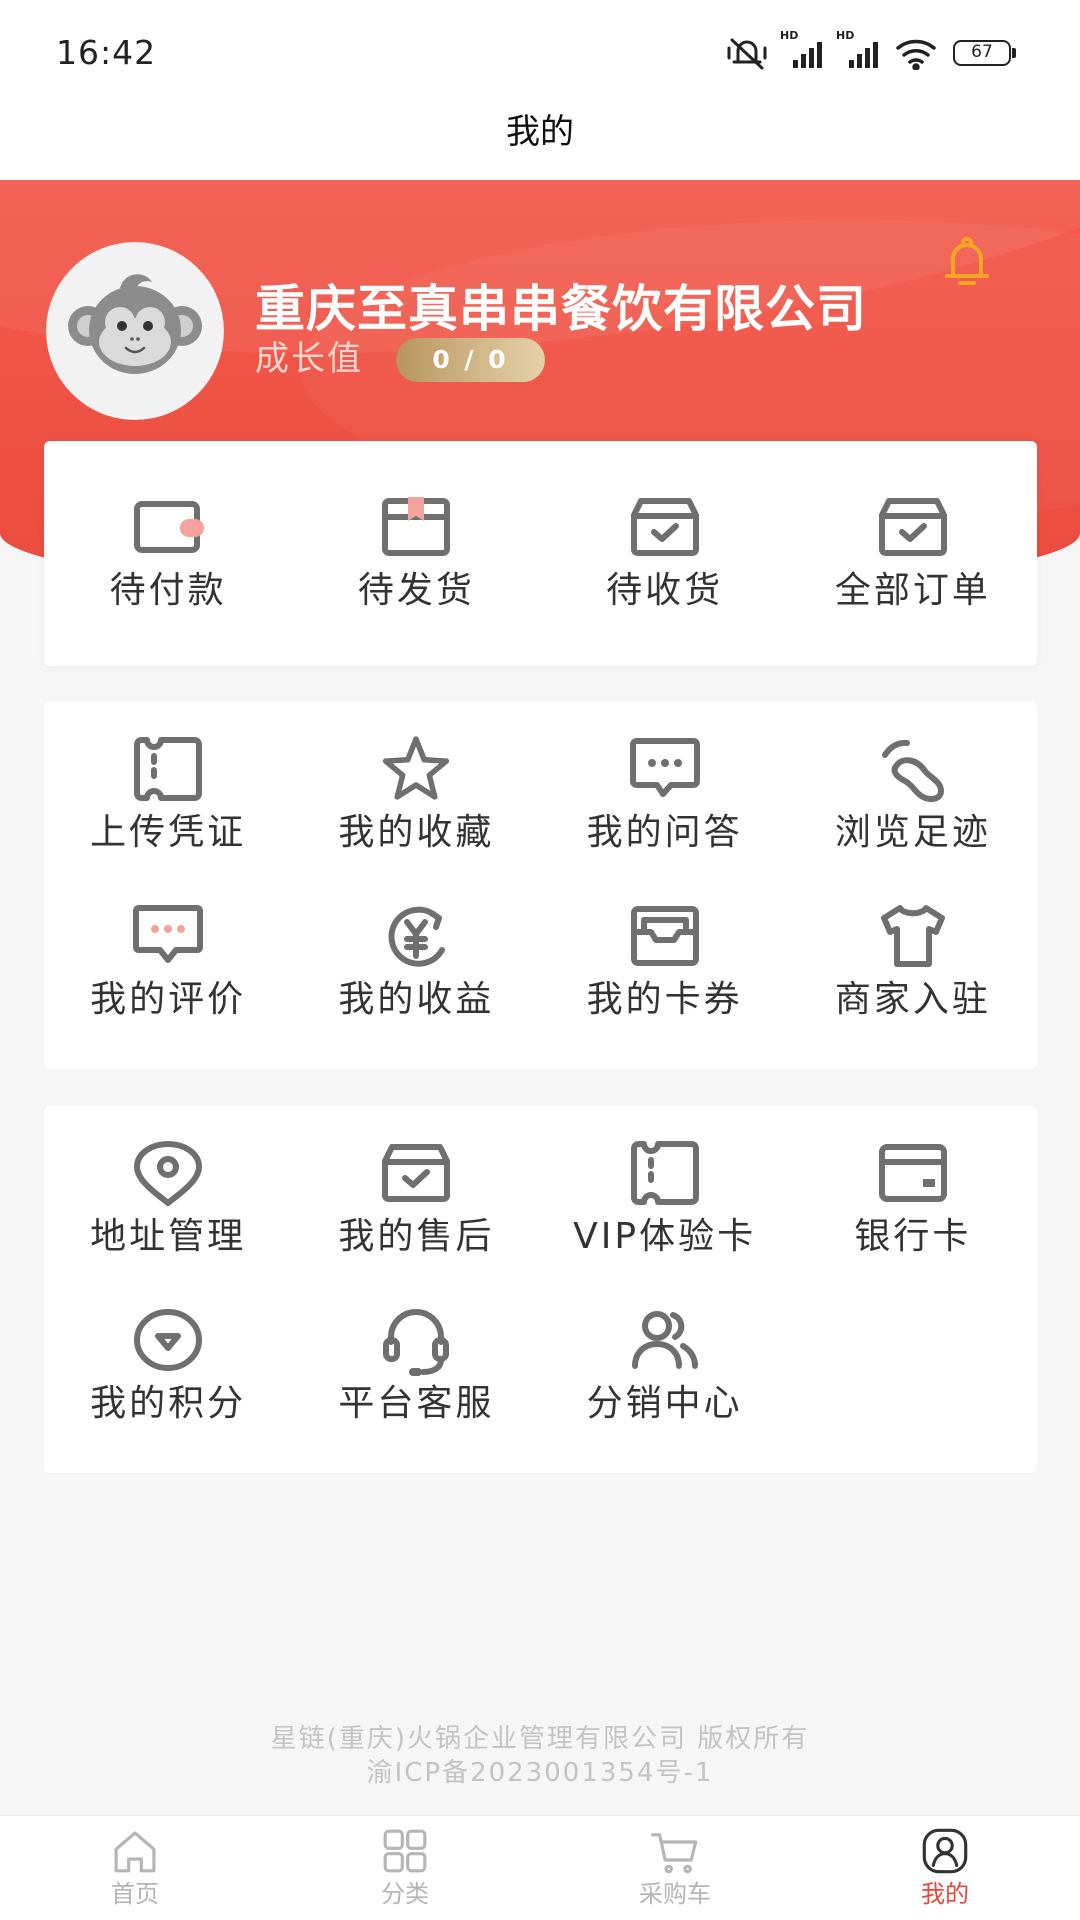 This screenshot has height=1920, width=1080. What do you see at coordinates (168, 1340) in the screenshot?
I see `points-icon` at bounding box center [168, 1340].